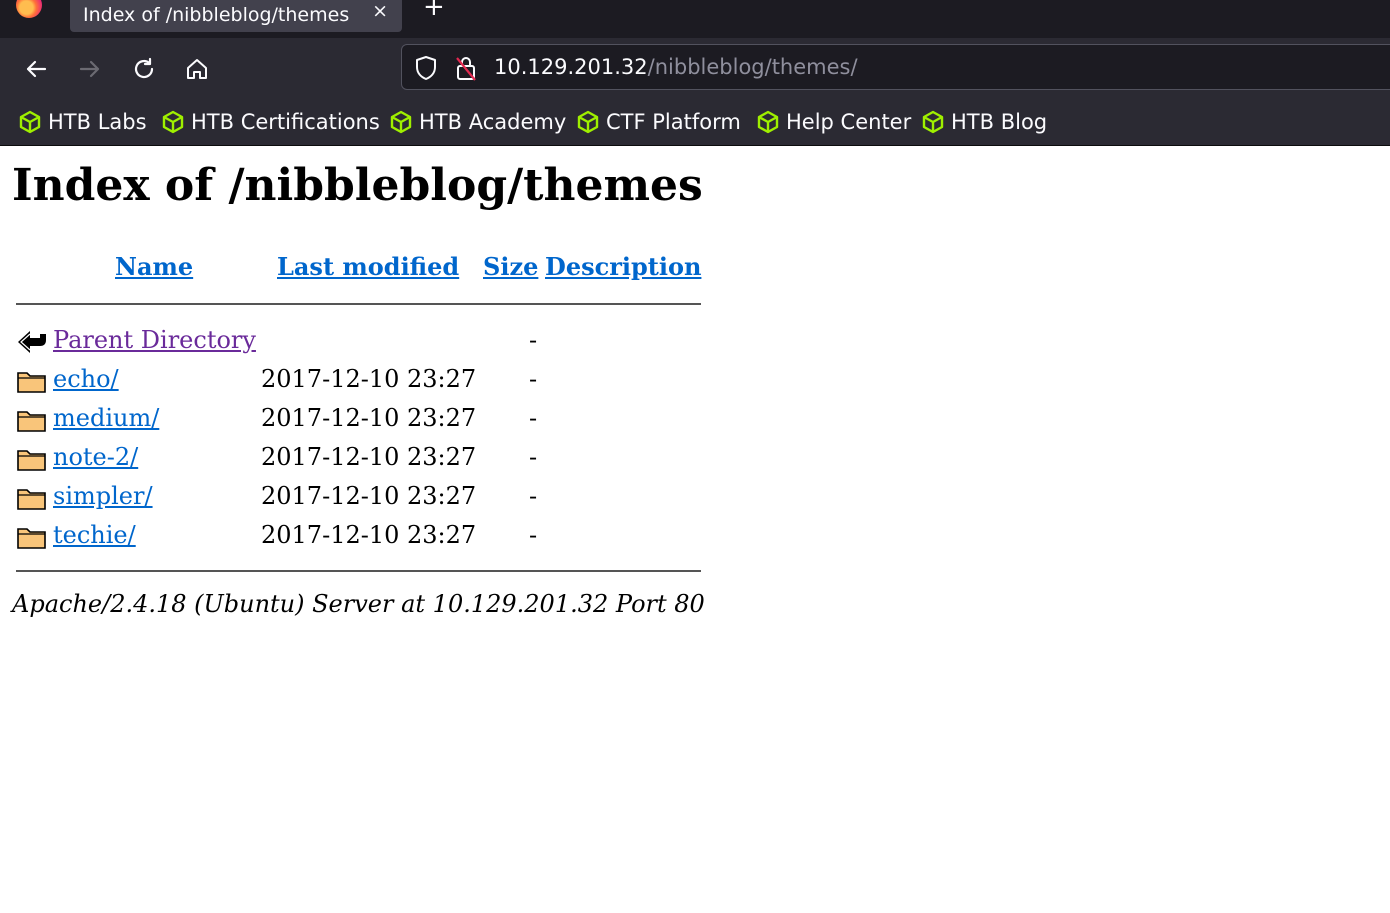 The height and width of the screenshot is (913, 1390). I want to click on reload-button, so click(144, 69).